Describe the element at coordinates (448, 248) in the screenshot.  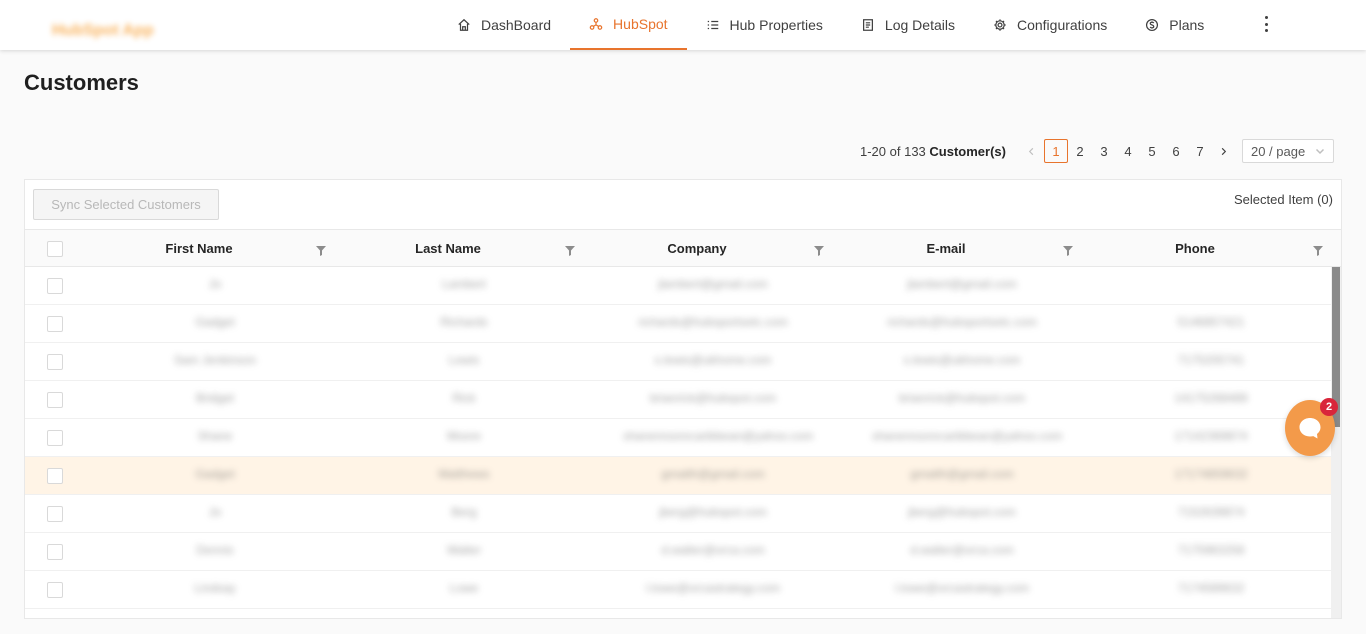
I see `column-header-last-name: Last Name` at that location.